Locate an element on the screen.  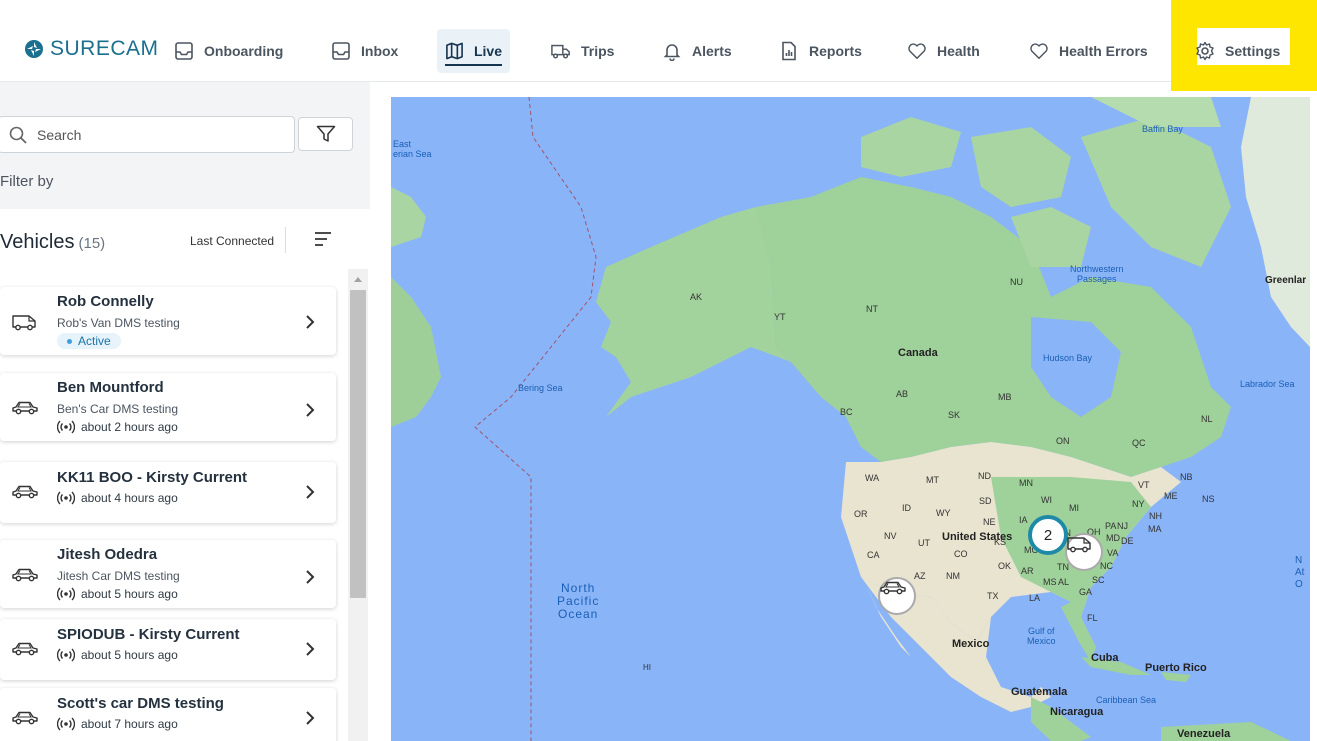
nav-inbox: Inbox is located at coordinates (364, 51).